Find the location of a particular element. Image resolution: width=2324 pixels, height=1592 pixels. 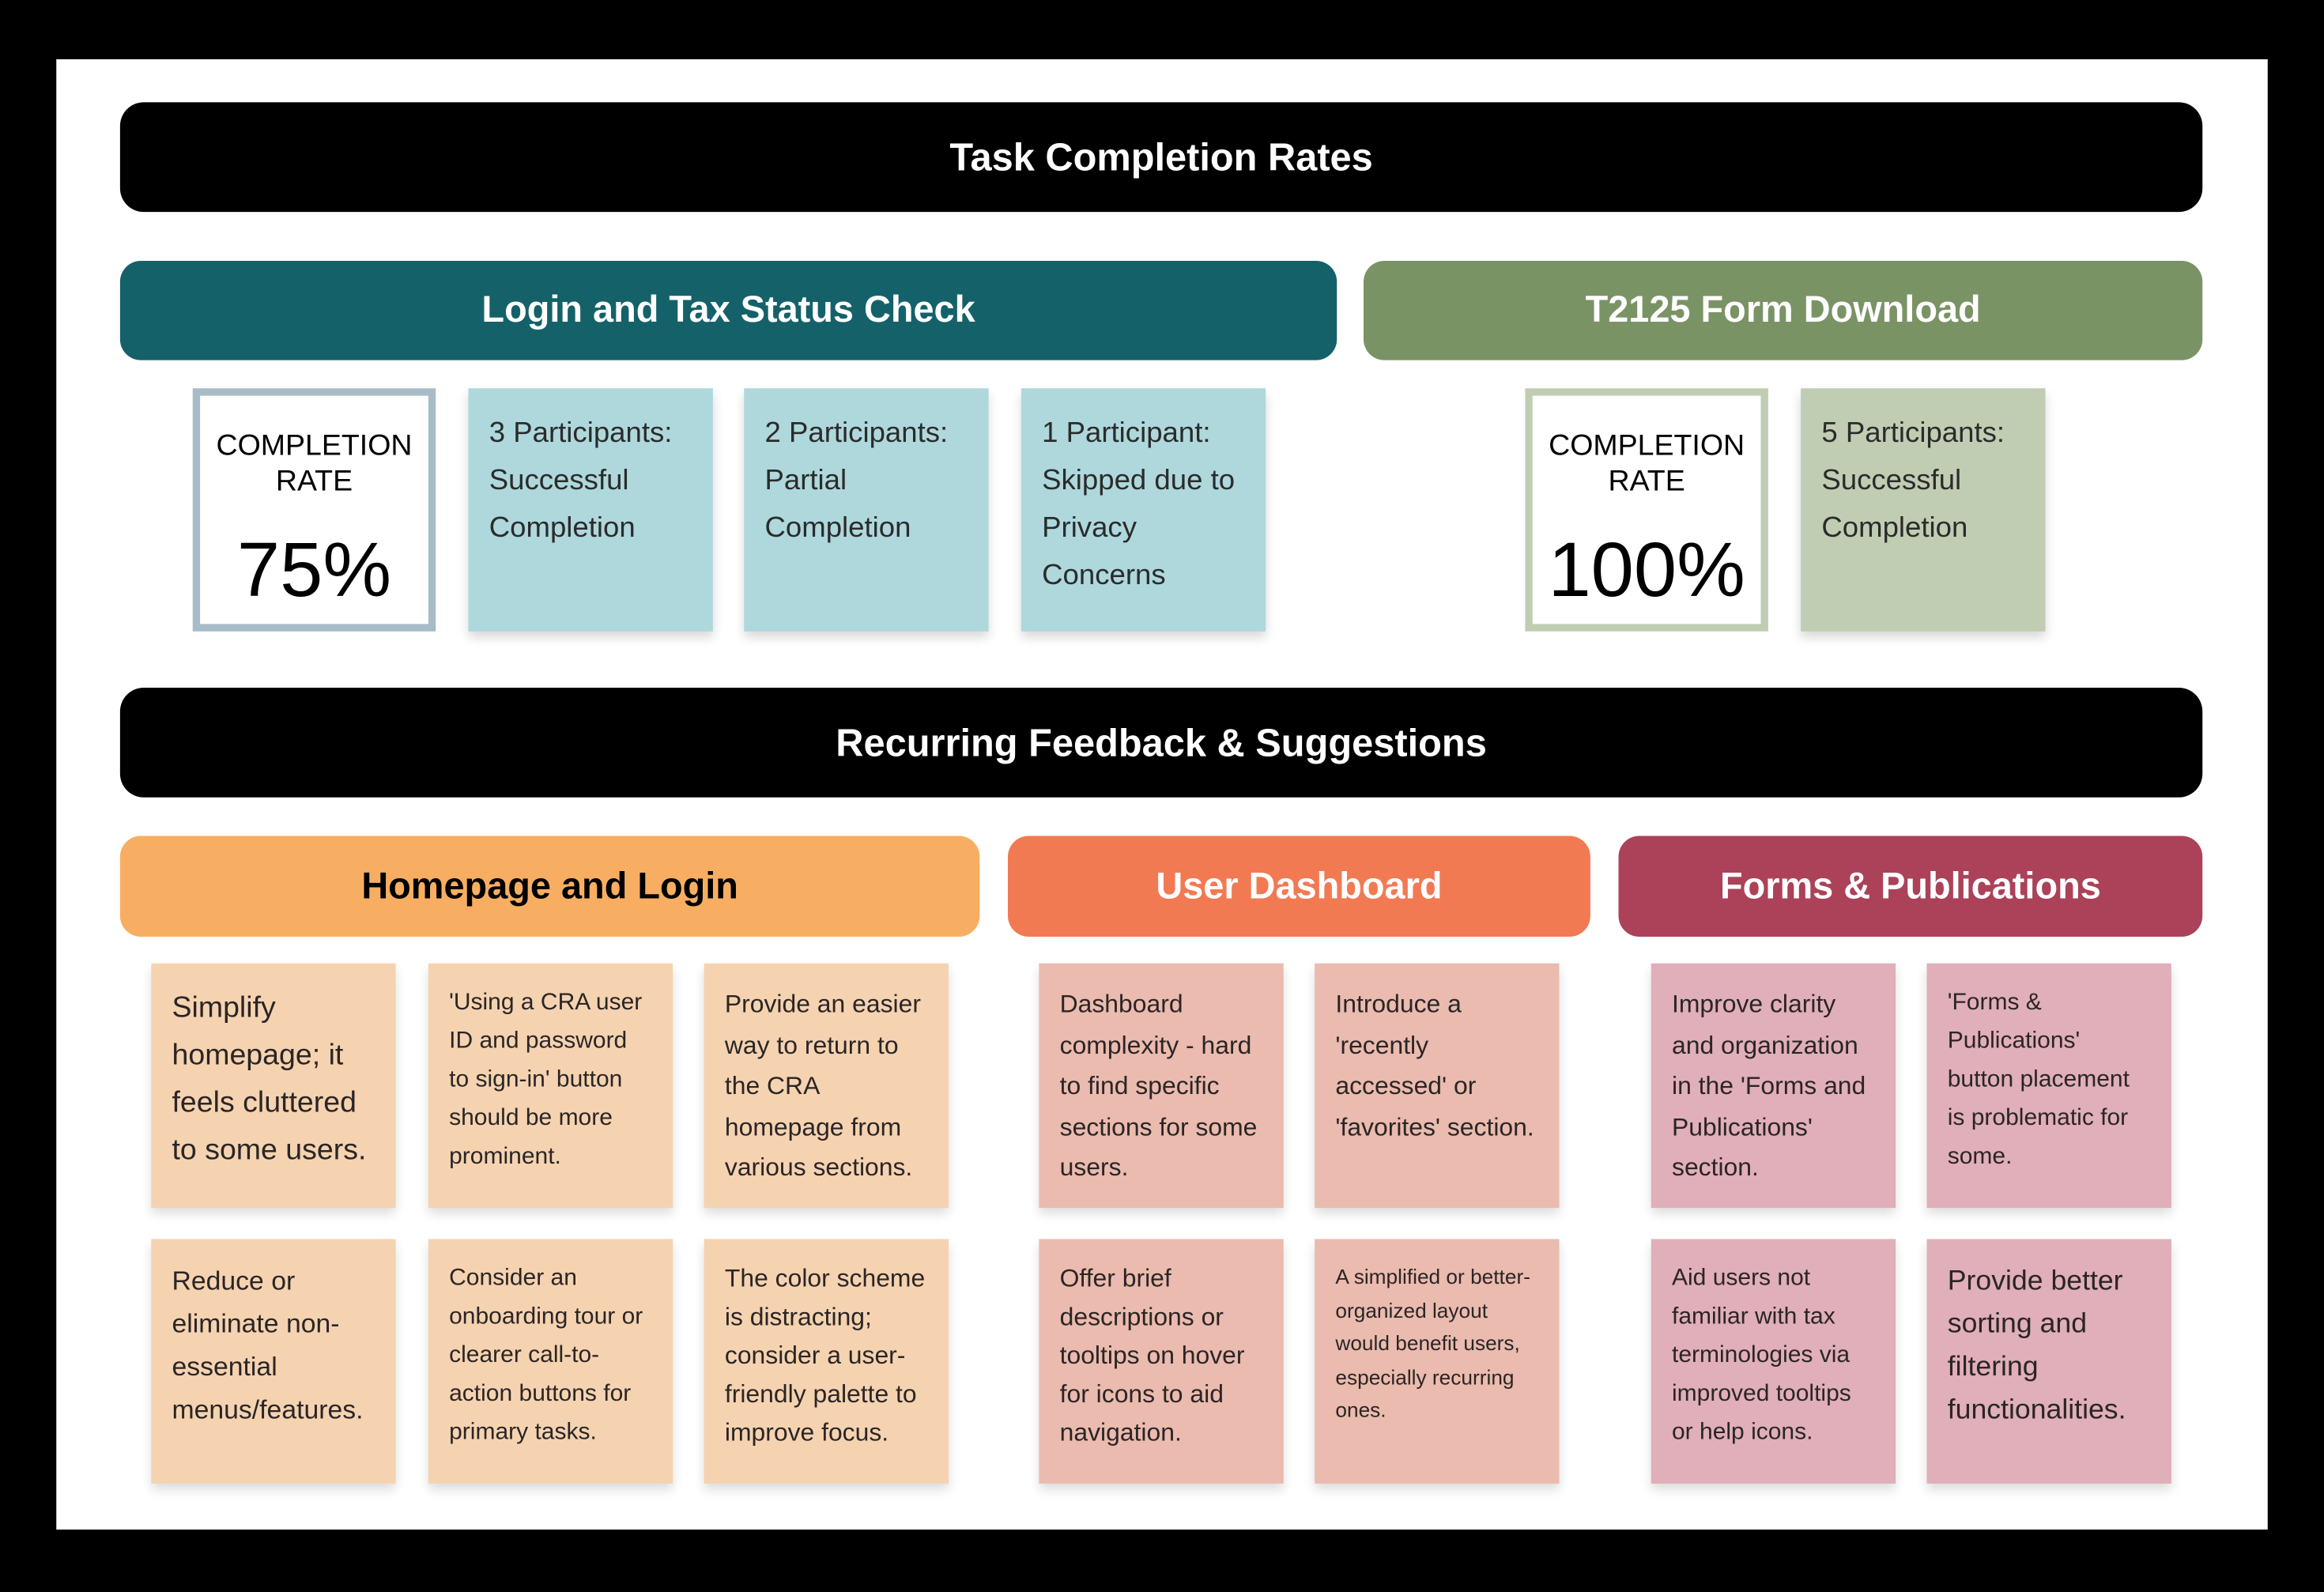

completion-rate-login: COMPLETION RATE 75% is located at coordinates (314, 510).